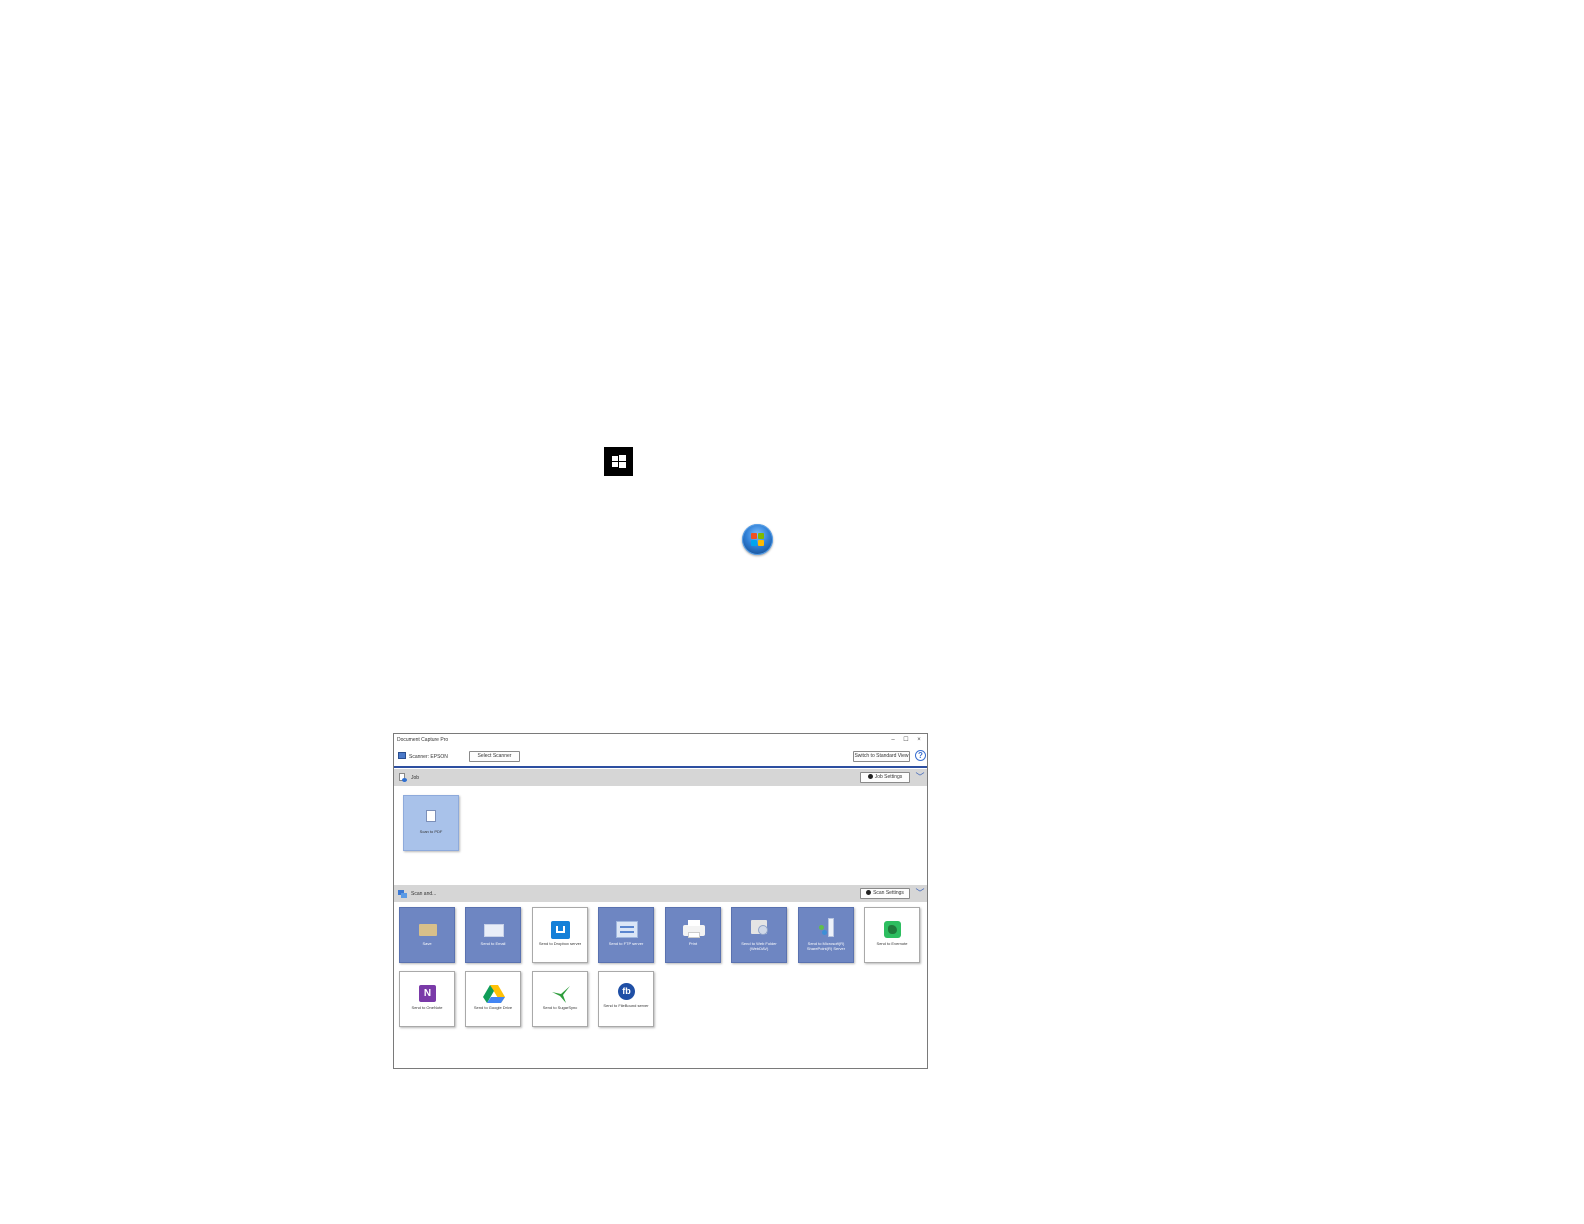  What do you see at coordinates (893, 740) in the screenshot?
I see `minimize-button: –` at bounding box center [893, 740].